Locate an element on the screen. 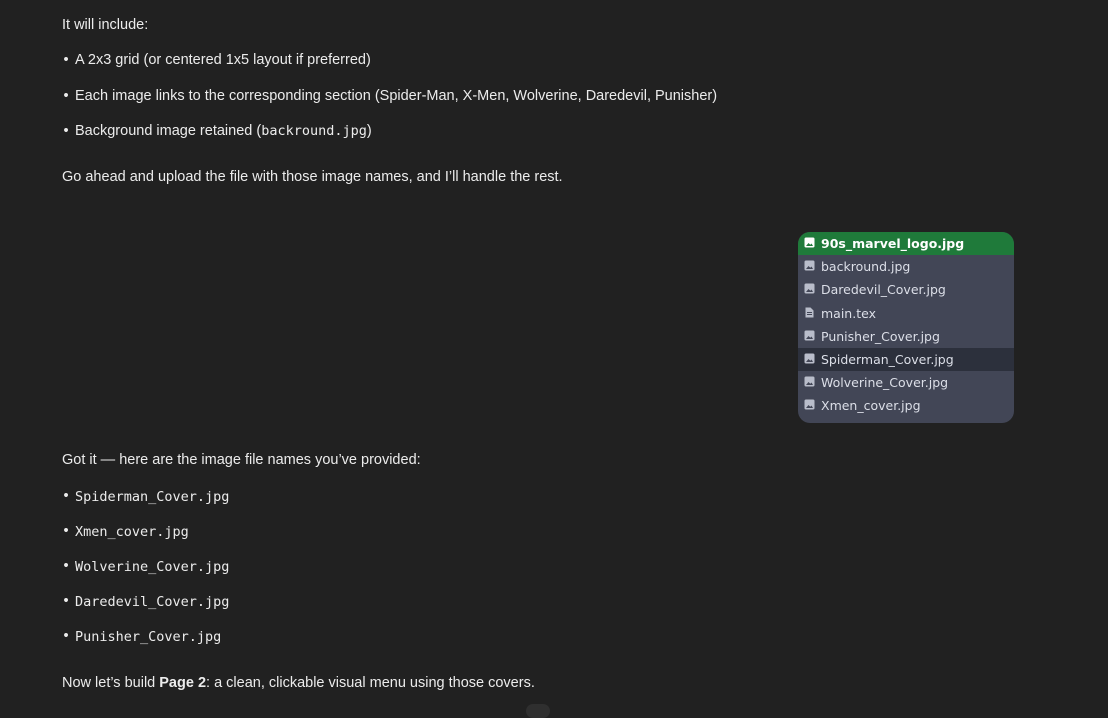 The height and width of the screenshot is (718, 1108). outro-text: Now let’s build is located at coordinates (111, 683).